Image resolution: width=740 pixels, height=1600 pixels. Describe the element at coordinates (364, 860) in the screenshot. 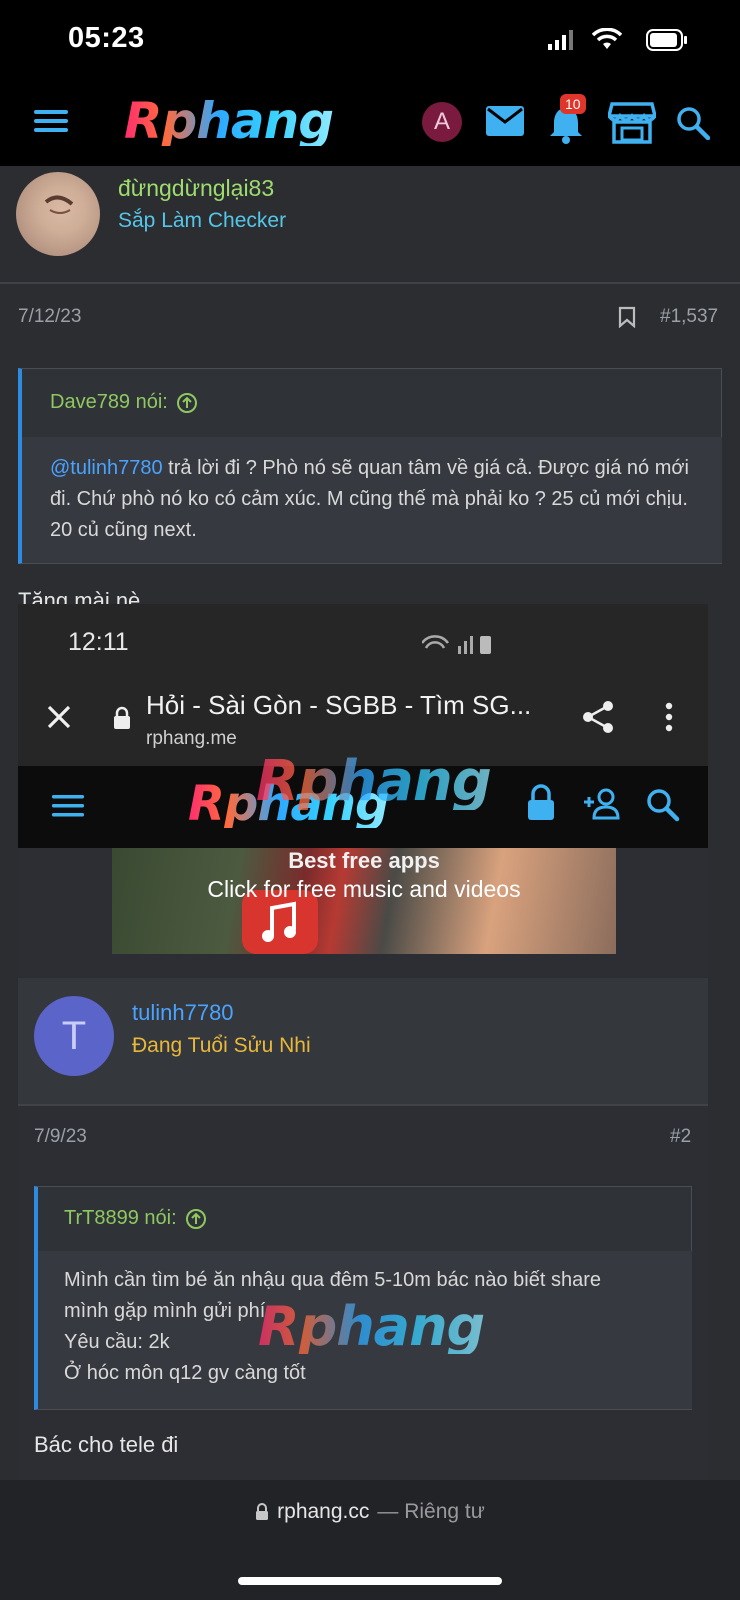

I see `banner-line1: Best free apps` at that location.